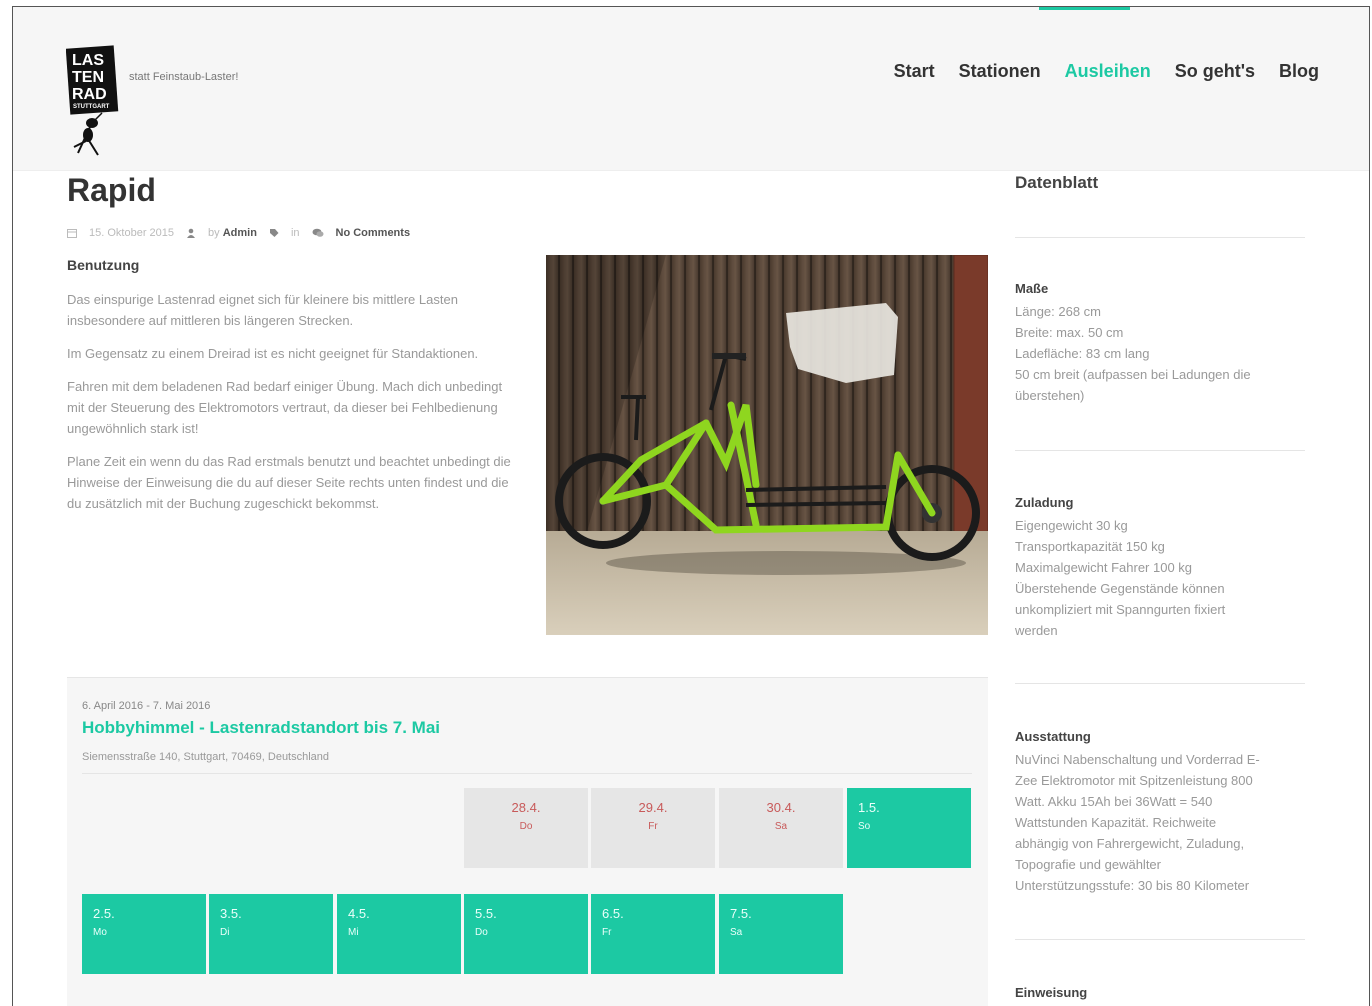  I want to click on datasheet-title: Datenblatt, so click(1057, 182).